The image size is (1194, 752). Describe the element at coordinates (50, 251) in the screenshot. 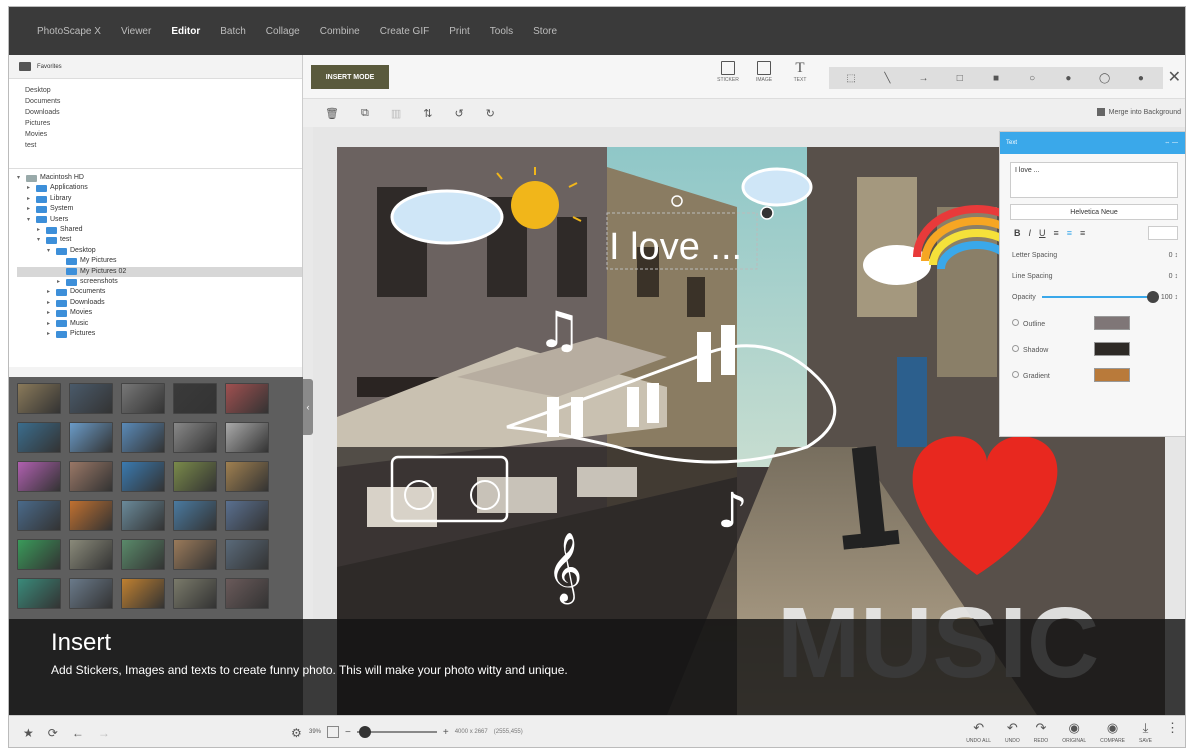

I see `expand-arrow-icon: ▾` at that location.